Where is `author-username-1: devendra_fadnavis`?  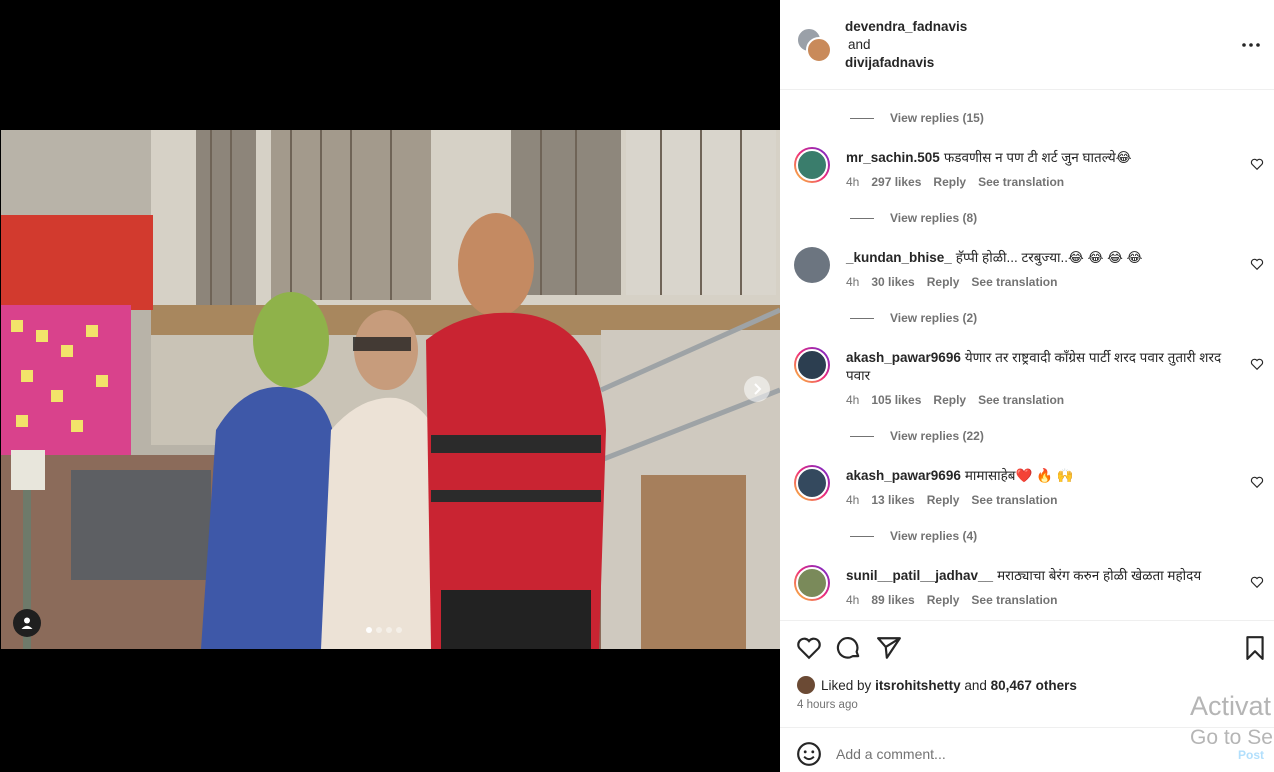 author-username-1: devendra_fadnavis is located at coordinates (906, 27).